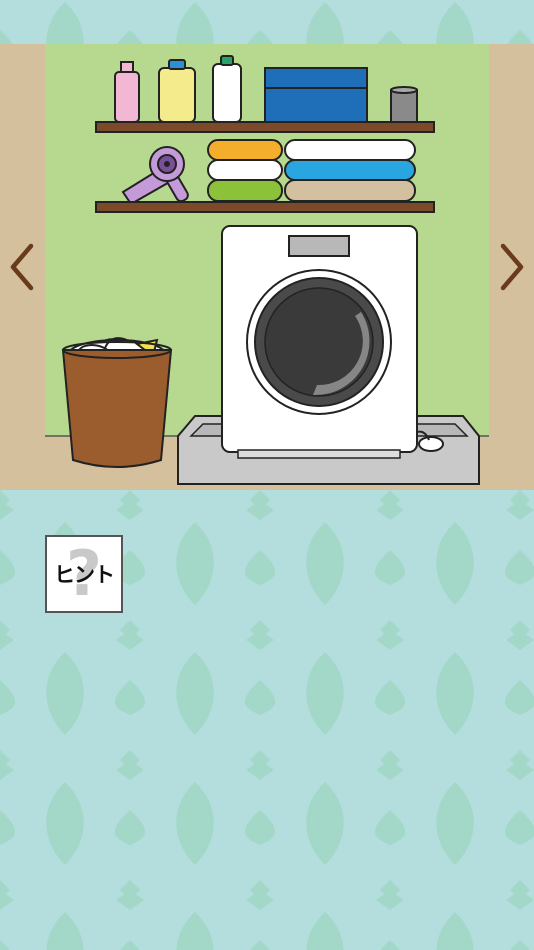  I want to click on hint-label: ヒント, so click(84, 575).